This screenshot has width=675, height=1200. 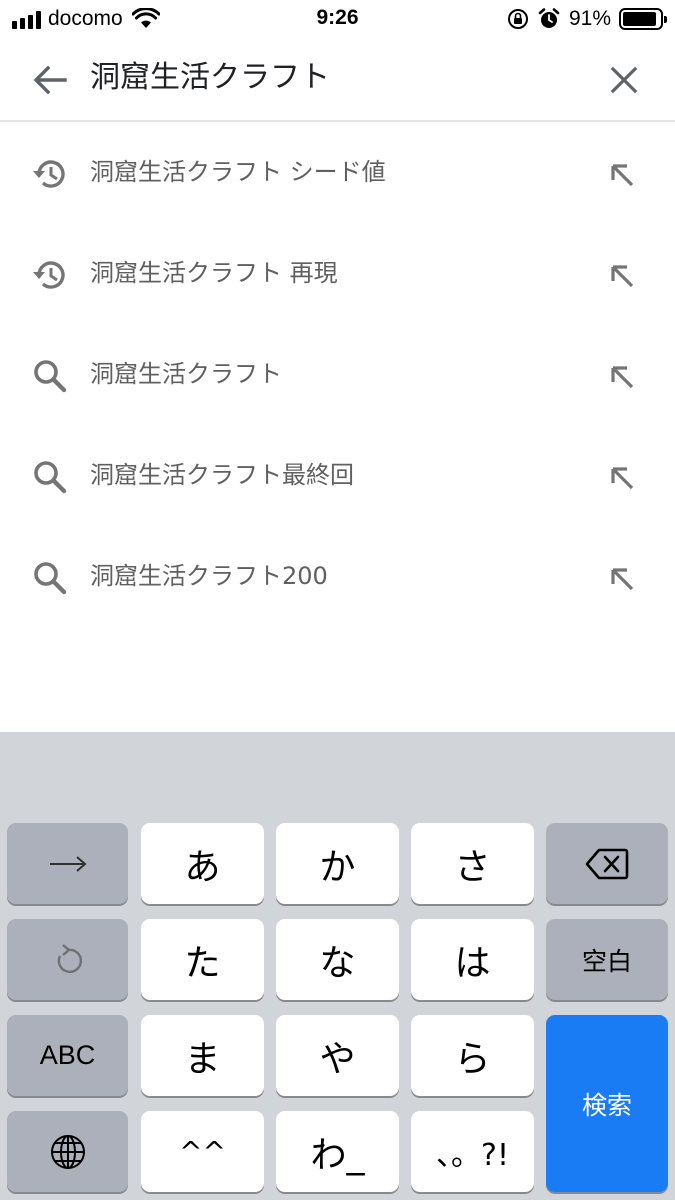 I want to click on key-ma: ま, so click(x=202, y=1055).